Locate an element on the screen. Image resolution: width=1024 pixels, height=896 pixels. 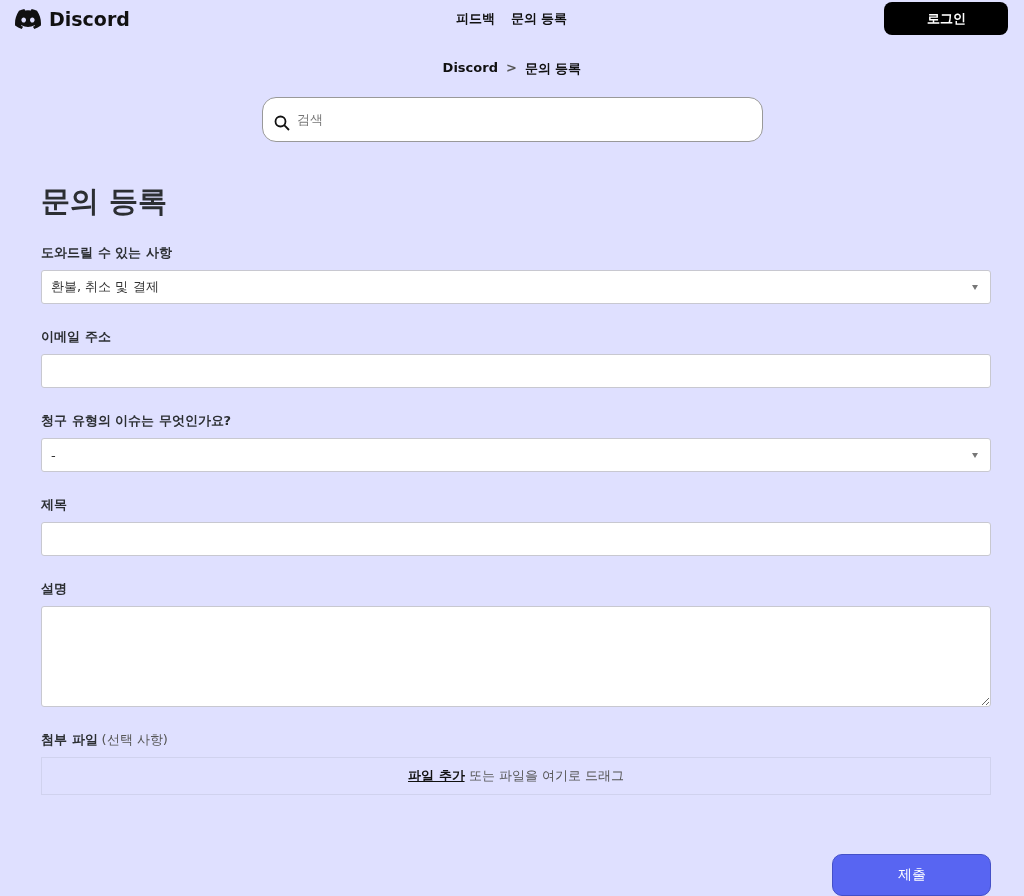
field-label: 제목 is located at coordinates (54, 505).